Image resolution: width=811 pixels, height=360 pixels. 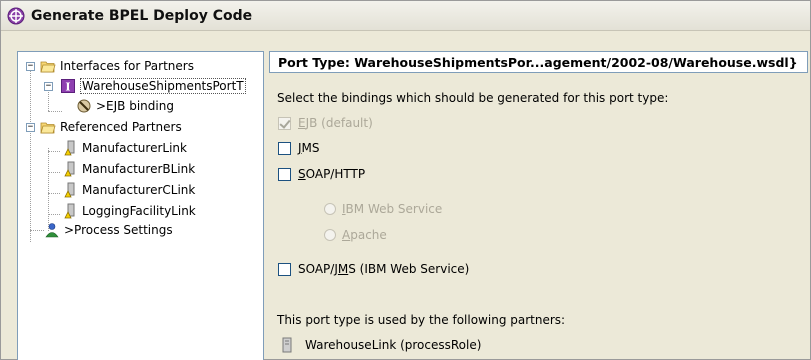 What do you see at coordinates (309, 148) in the screenshot?
I see `jms-label: JMS` at bounding box center [309, 148].